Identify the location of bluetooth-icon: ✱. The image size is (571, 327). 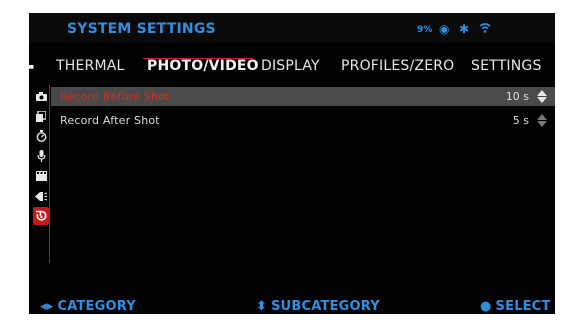
(464, 29).